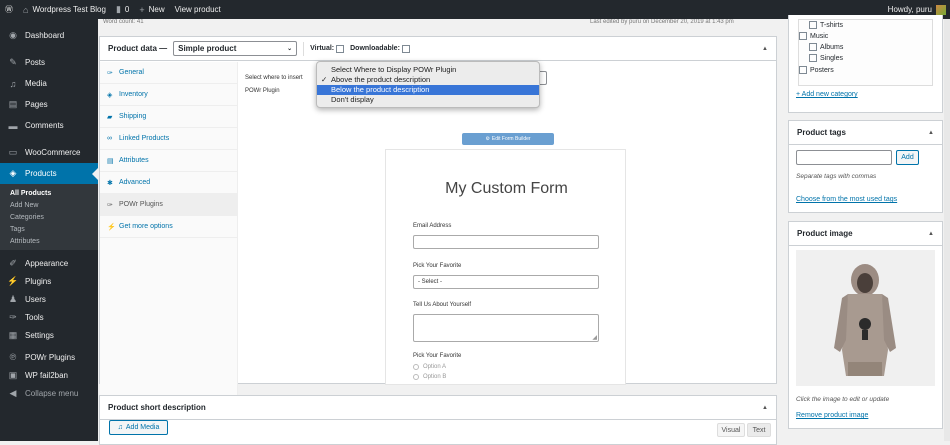 Image resolution: width=950 pixels, height=445 pixels. I want to click on shield-icon: ▣, so click(13, 374).